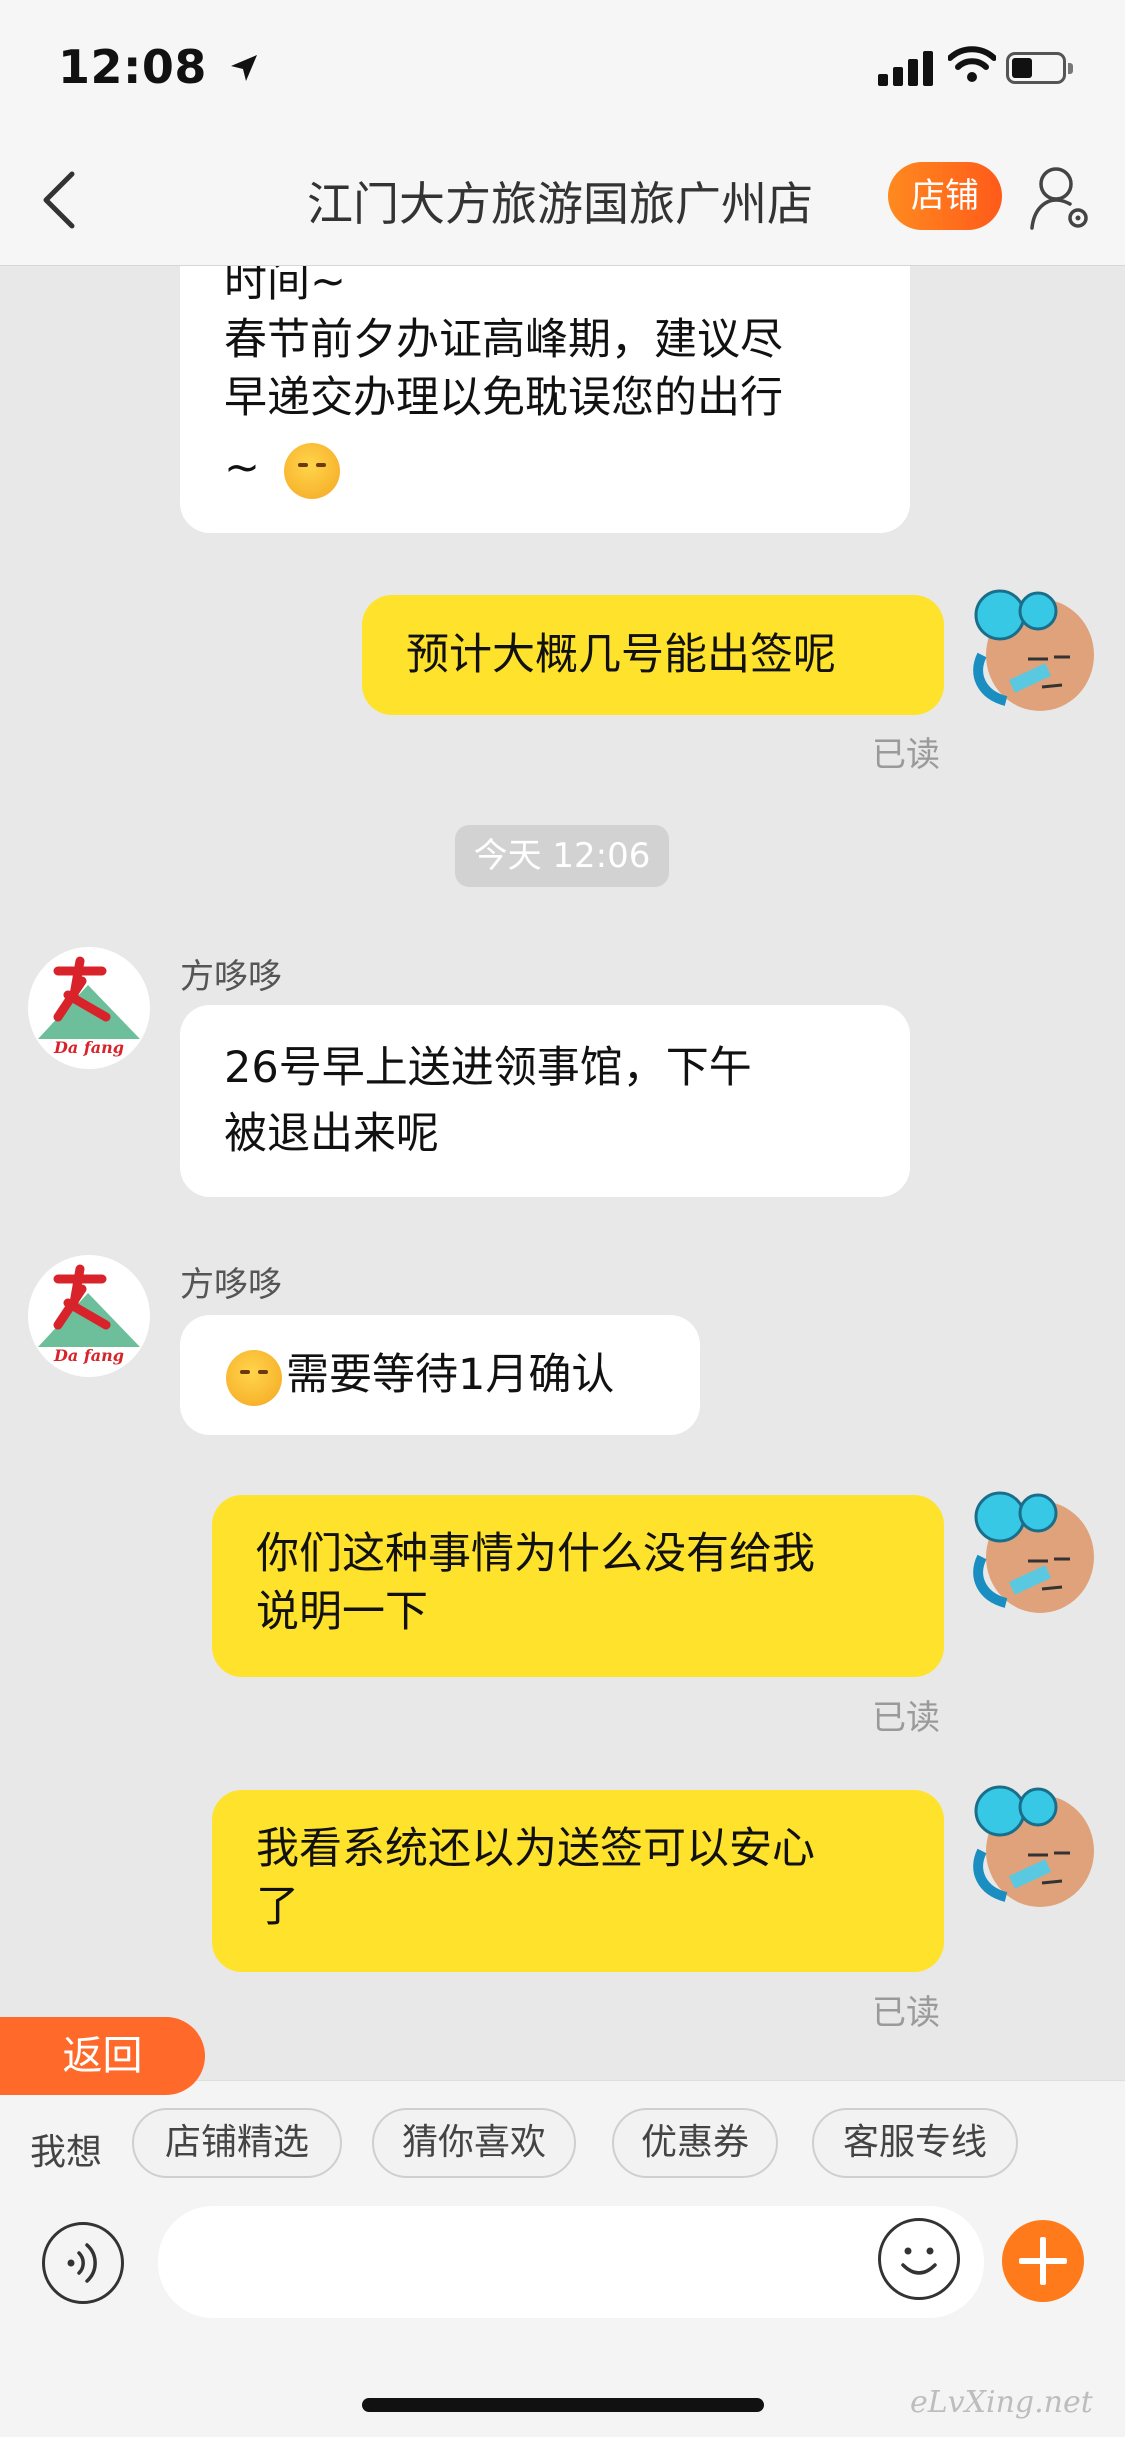 This screenshot has width=1125, height=2437. What do you see at coordinates (244, 68) in the screenshot?
I see `location-arrow-icon` at bounding box center [244, 68].